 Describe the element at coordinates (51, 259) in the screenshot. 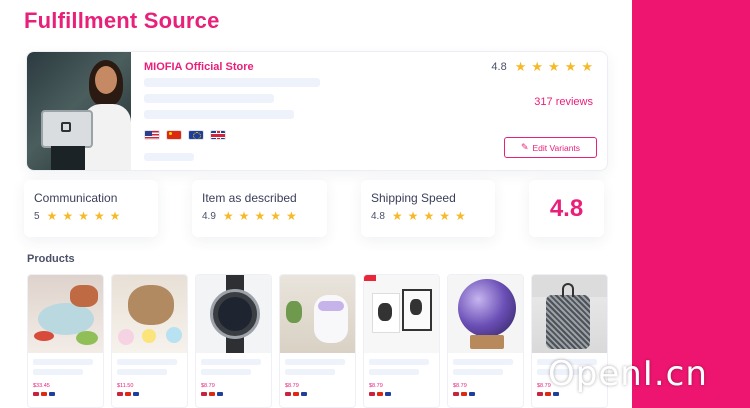

I see `products-heading: Products` at that location.